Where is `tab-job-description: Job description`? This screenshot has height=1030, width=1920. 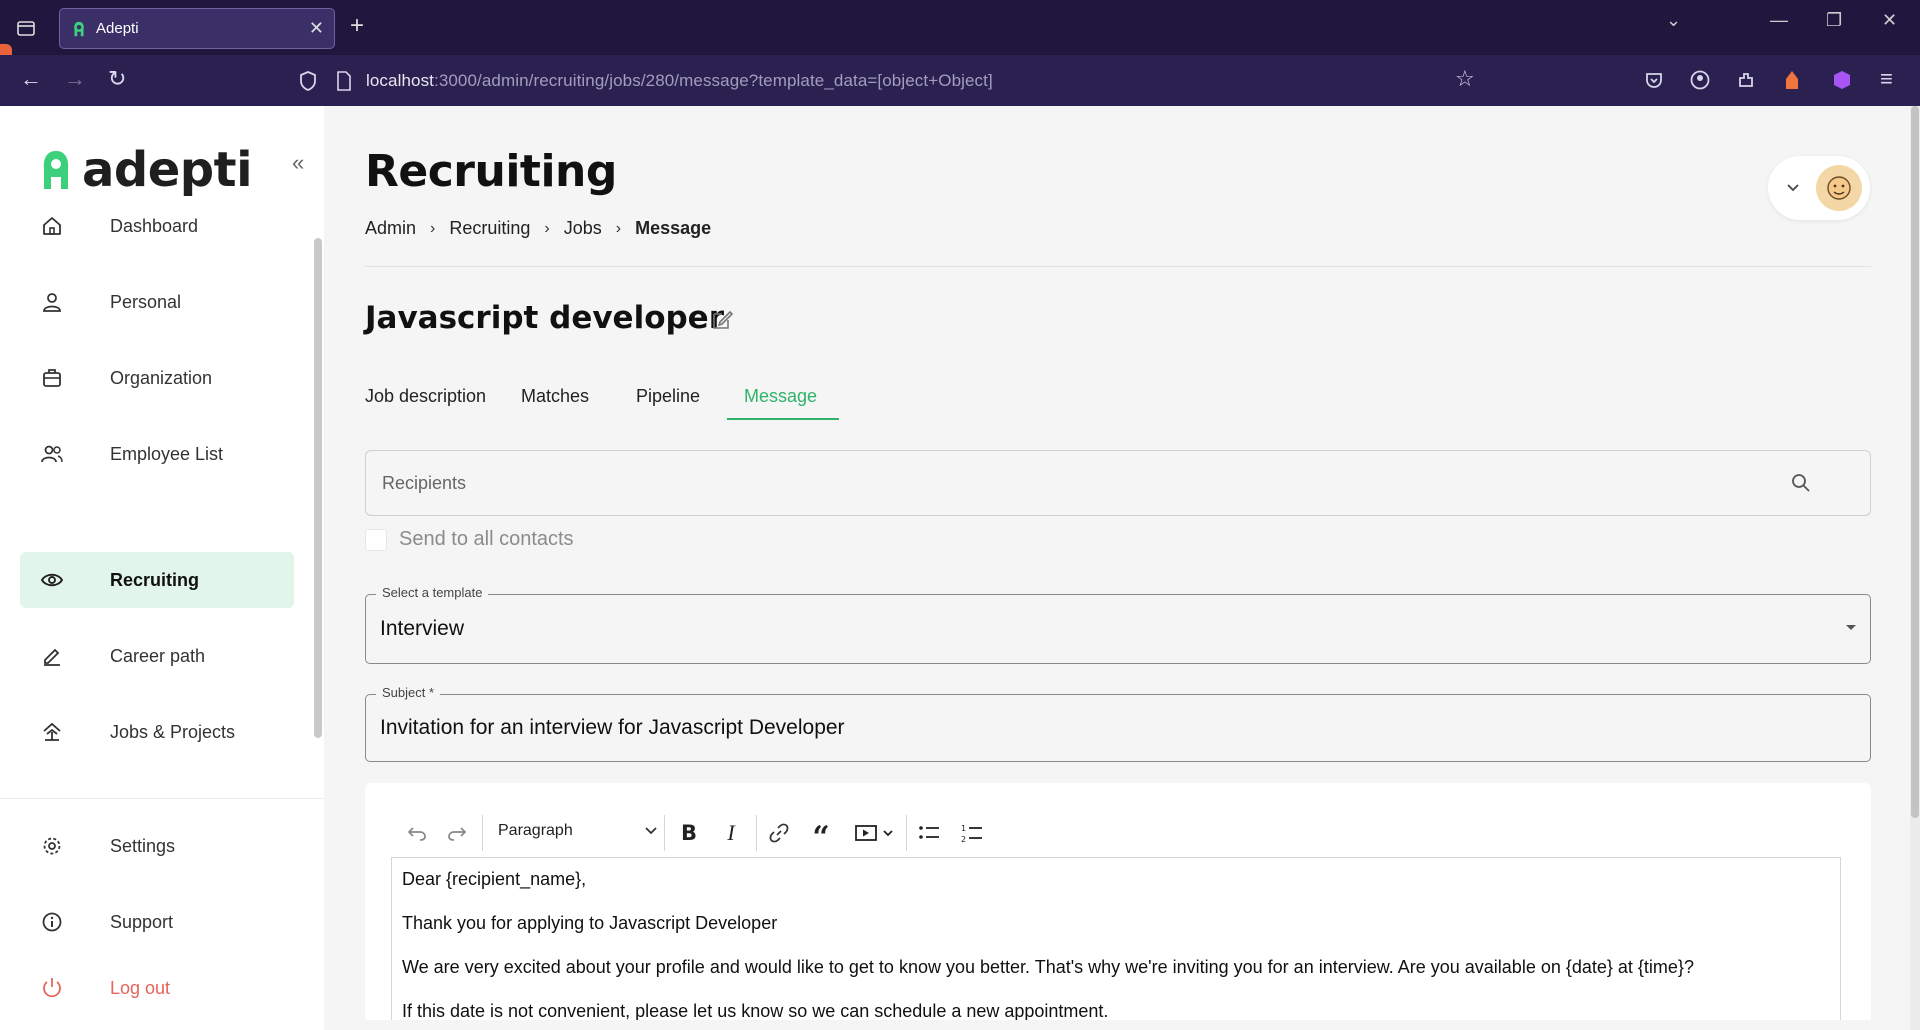
tab-job-description: Job description is located at coordinates (425, 396).